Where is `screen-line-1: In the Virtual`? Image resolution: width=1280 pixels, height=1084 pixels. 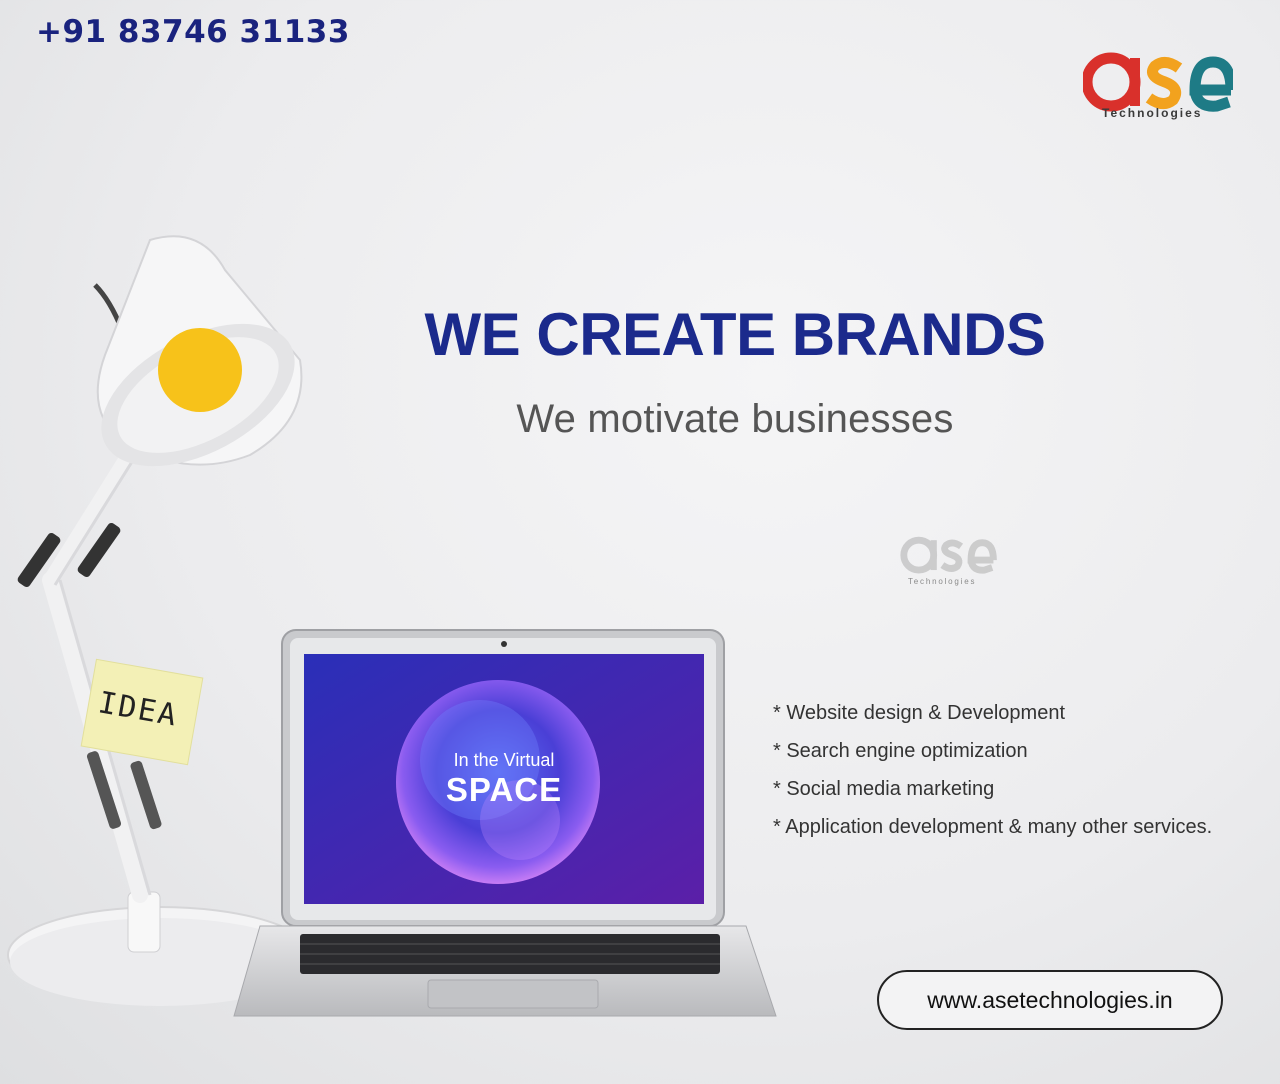
screen-line-1: In the Virtual is located at coordinates (504, 760).